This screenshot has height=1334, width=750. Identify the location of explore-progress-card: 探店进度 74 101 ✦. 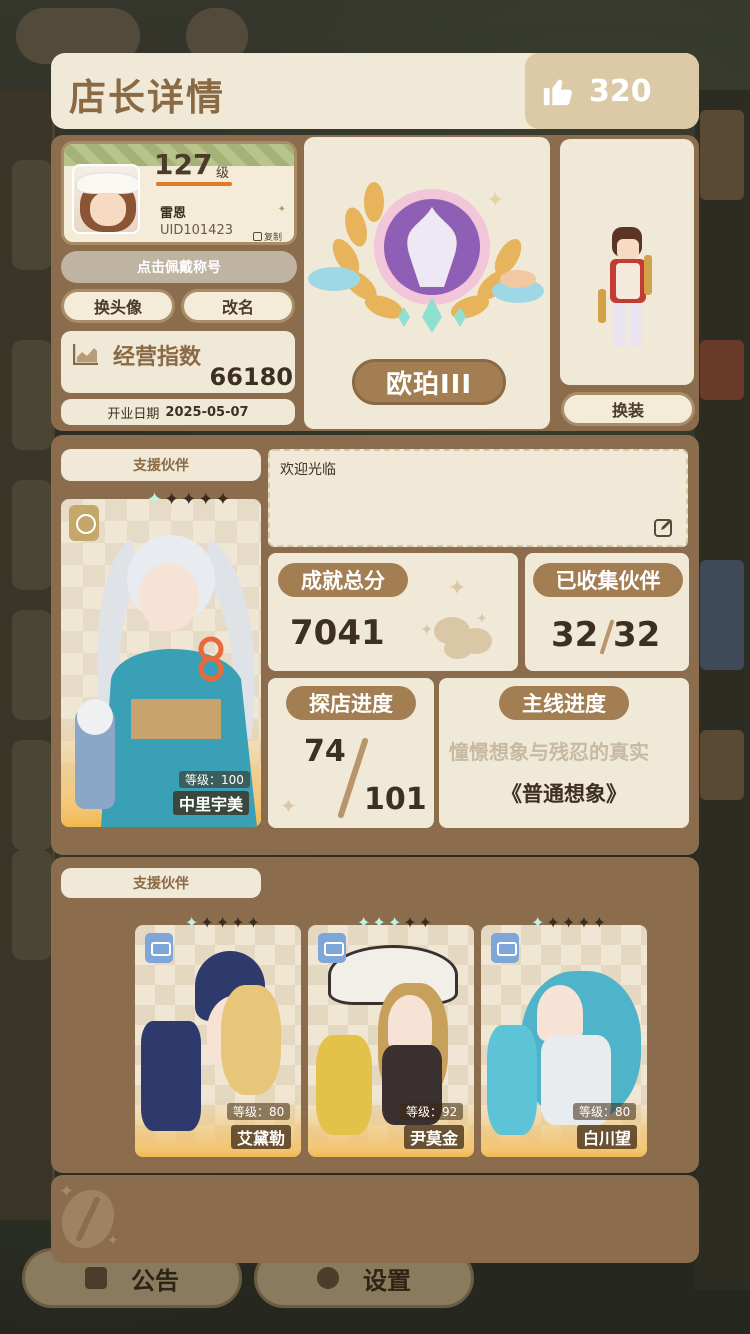
(351, 753).